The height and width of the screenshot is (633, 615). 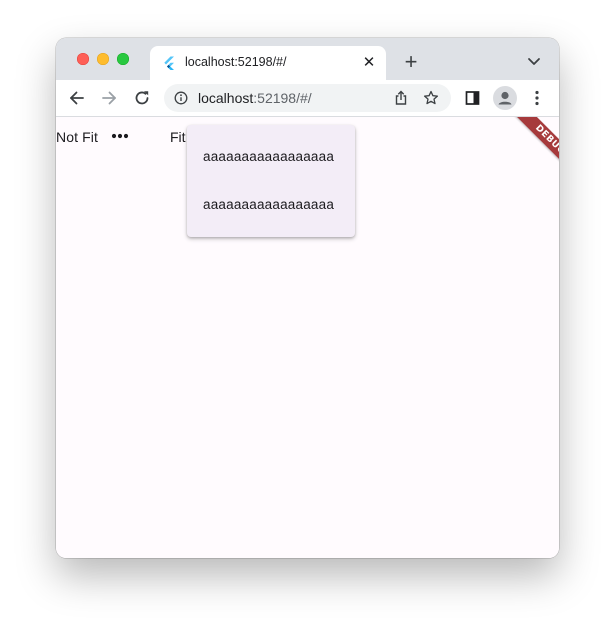 I want to click on address-bar: localhost:52198/#/, so click(x=307, y=98).